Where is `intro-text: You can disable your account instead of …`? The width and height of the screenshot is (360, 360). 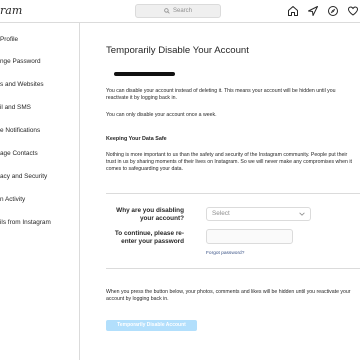 intro-text: You can disable your account instead of … is located at coordinates (221, 94).